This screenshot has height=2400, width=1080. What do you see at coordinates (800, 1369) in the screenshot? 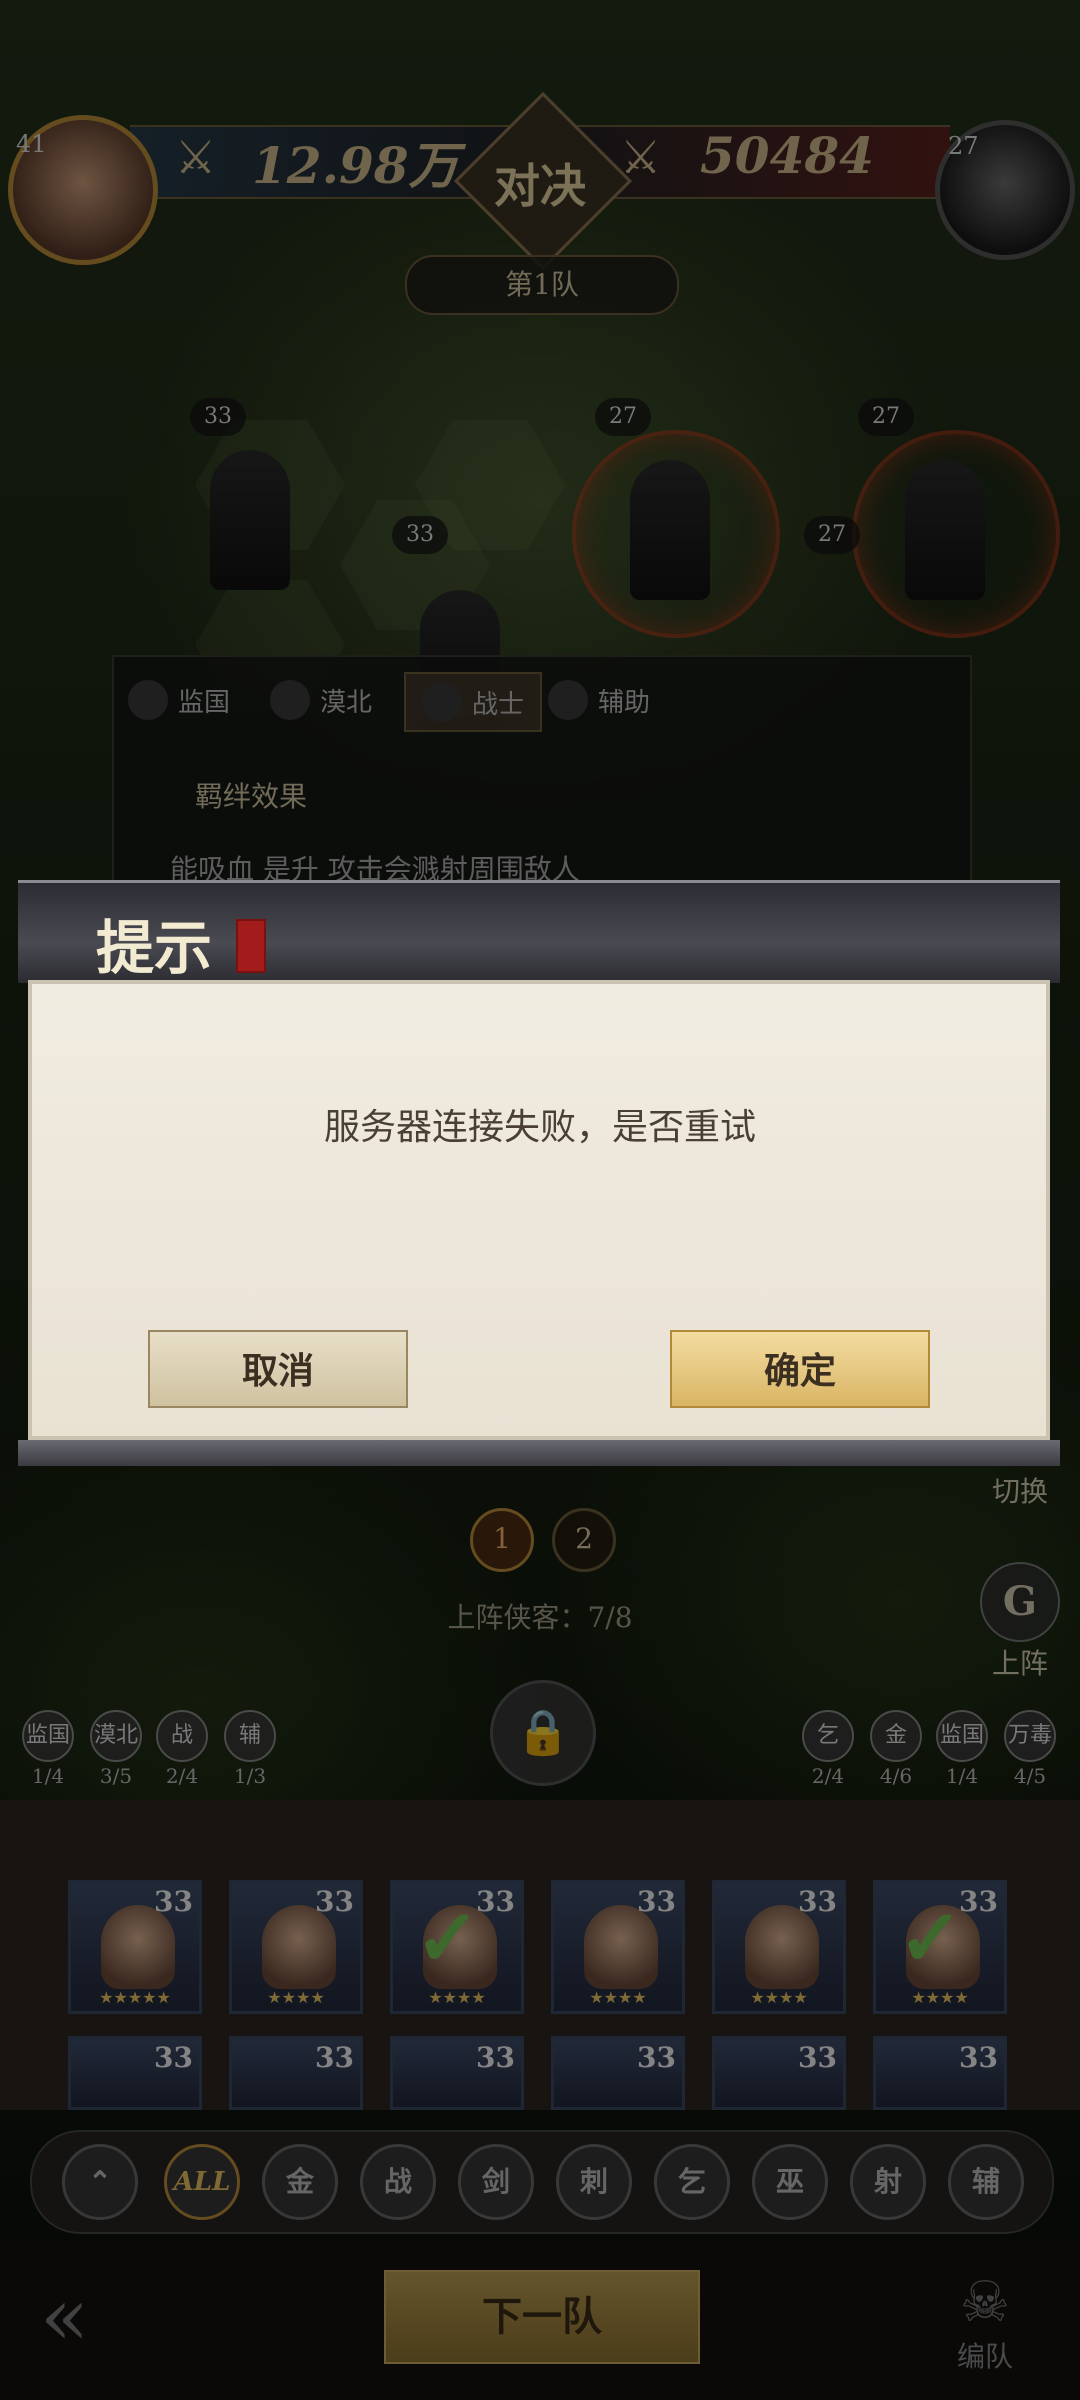
I see `confirm-button: 确定` at bounding box center [800, 1369].